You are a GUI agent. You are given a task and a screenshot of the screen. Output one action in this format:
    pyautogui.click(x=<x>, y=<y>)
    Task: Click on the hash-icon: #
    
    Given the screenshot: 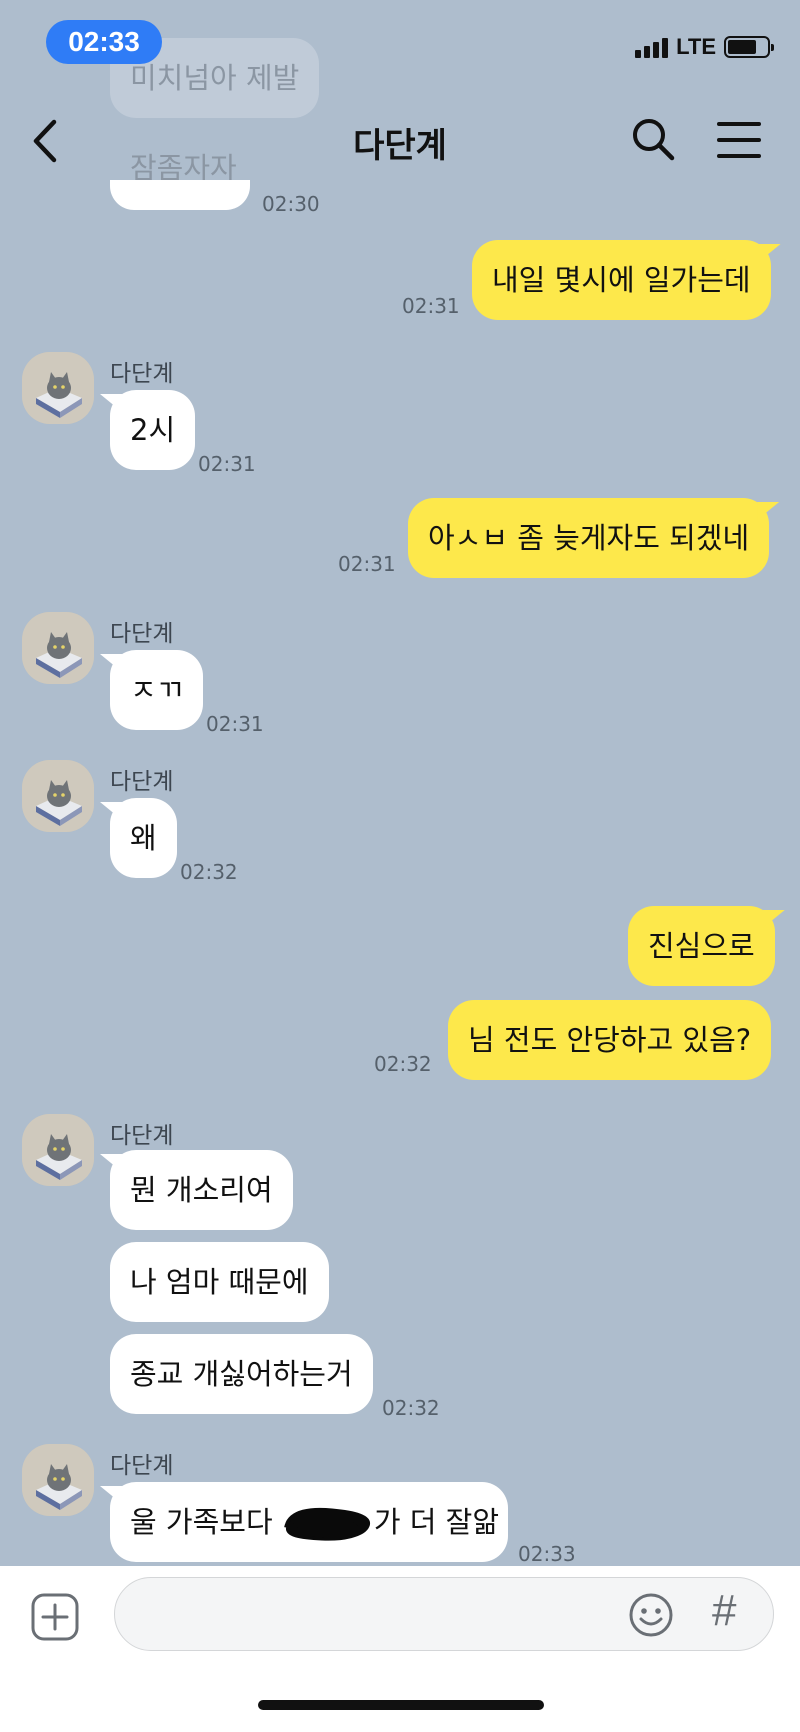 What is the action you would take?
    pyautogui.click(x=732, y=1611)
    